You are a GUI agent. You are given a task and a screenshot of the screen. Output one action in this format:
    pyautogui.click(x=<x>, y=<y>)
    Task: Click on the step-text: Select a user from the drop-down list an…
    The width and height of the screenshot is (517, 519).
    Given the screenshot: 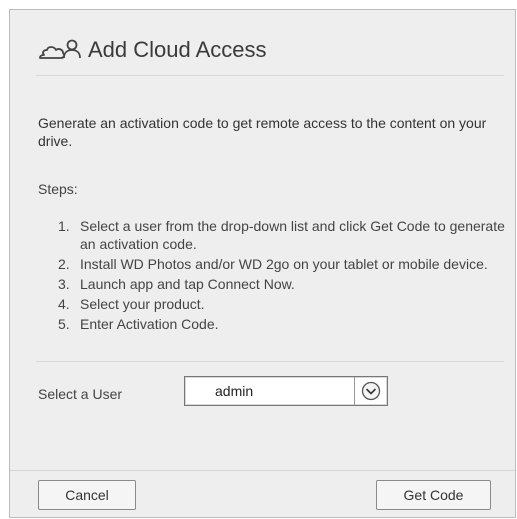 What is the action you would take?
    pyautogui.click(x=292, y=235)
    